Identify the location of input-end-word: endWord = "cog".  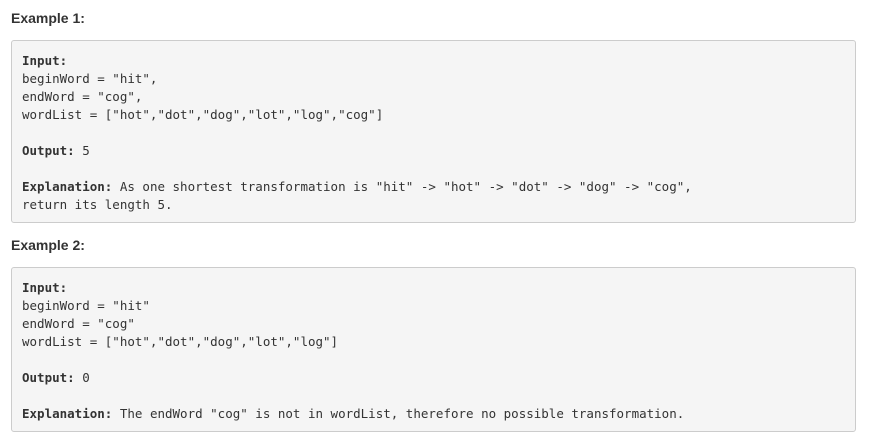
(78, 323).